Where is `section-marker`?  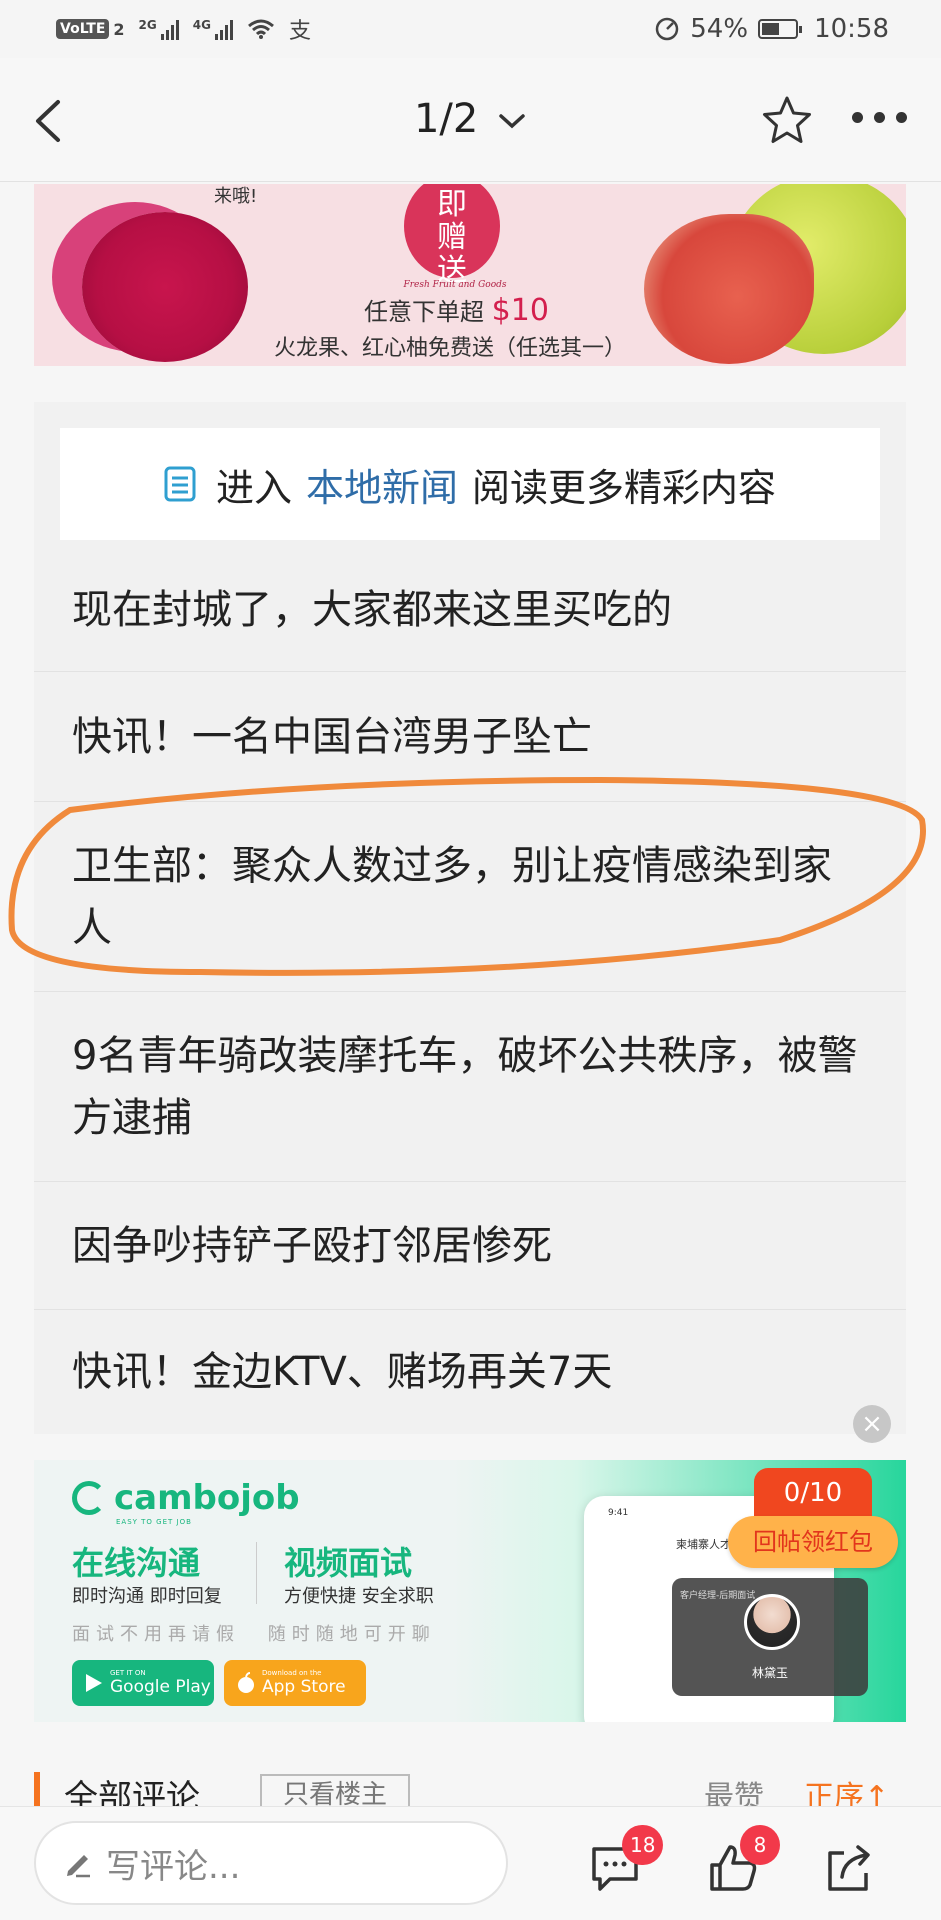 section-marker is located at coordinates (37, 1790).